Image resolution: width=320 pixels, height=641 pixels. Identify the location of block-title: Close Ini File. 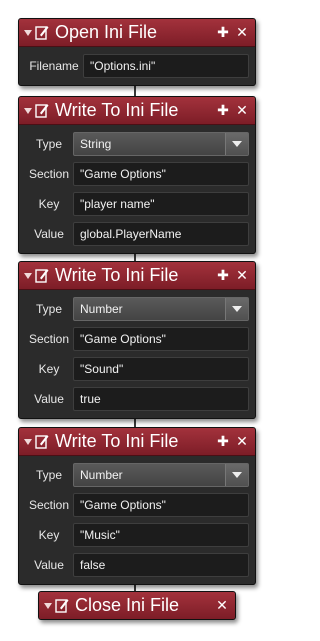
(127, 605).